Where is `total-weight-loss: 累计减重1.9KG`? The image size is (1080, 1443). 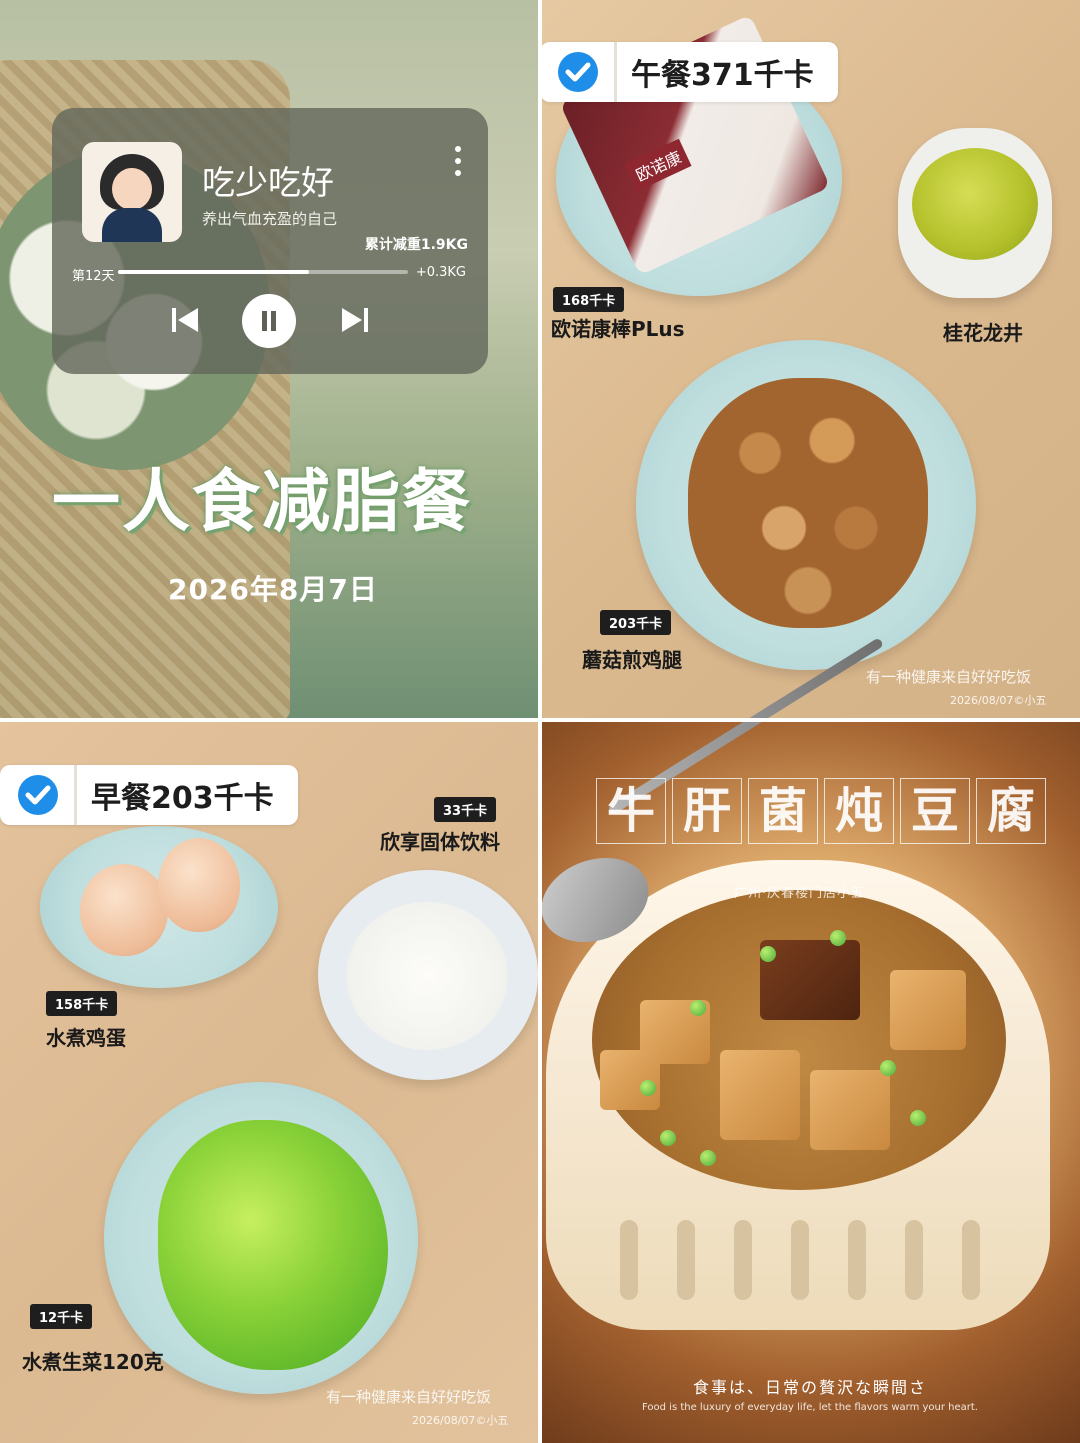 total-weight-loss: 累计减重1.9KG is located at coordinates (416, 245).